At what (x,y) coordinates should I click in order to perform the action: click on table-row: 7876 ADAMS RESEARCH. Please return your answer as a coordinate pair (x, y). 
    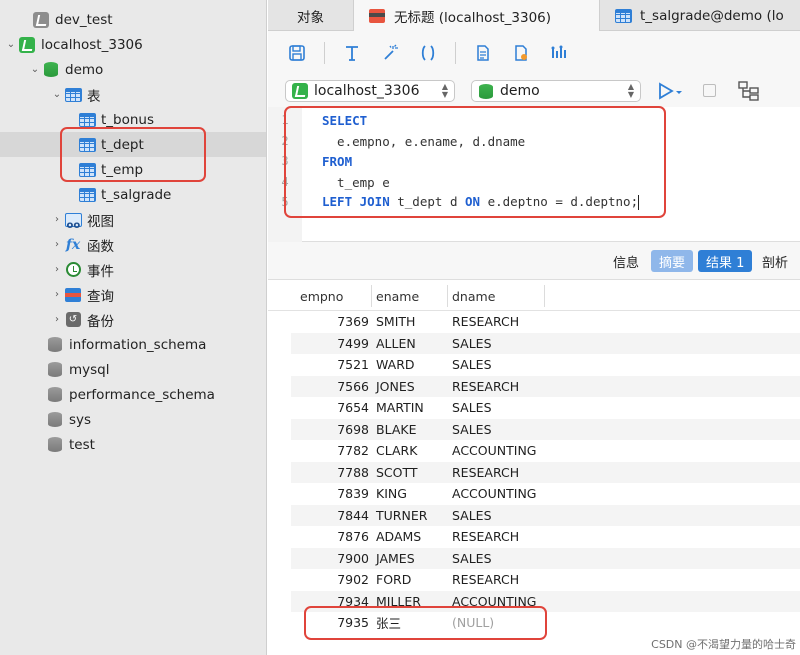
    Looking at the image, I should click on (545, 537).